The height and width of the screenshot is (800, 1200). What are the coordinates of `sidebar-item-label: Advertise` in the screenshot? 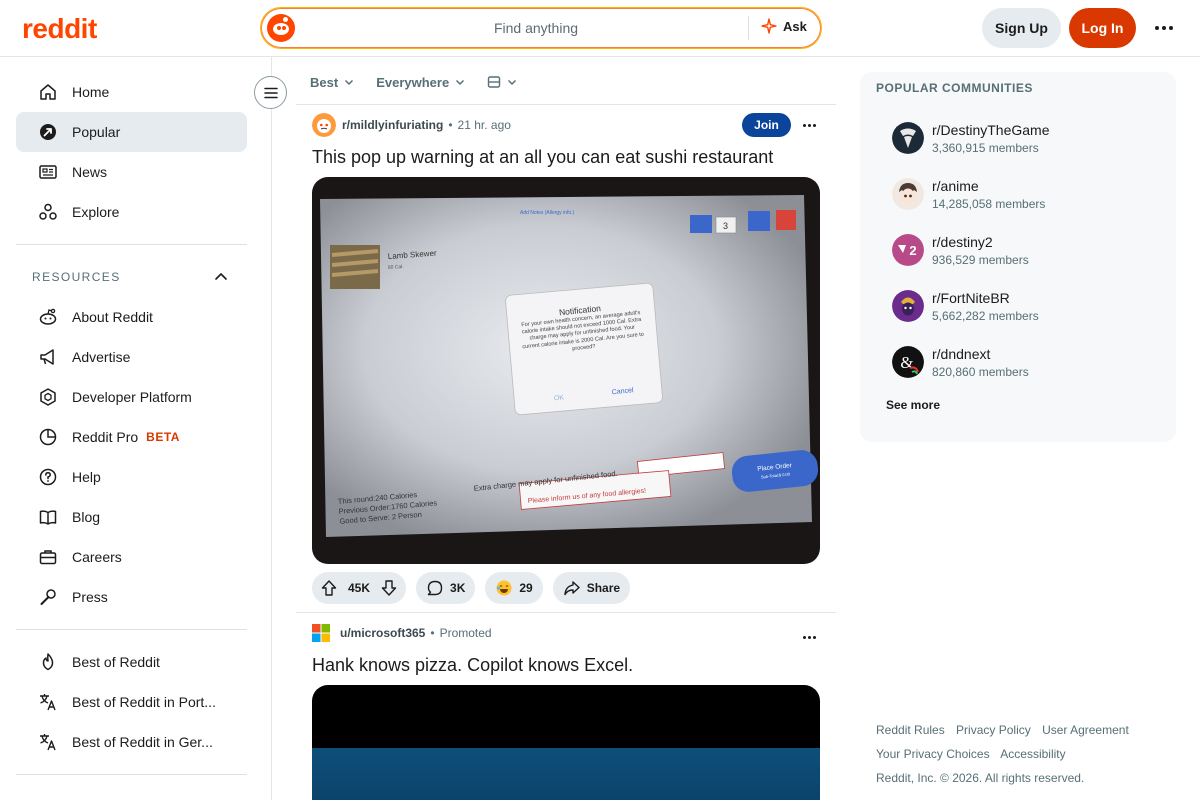 It's located at (101, 357).